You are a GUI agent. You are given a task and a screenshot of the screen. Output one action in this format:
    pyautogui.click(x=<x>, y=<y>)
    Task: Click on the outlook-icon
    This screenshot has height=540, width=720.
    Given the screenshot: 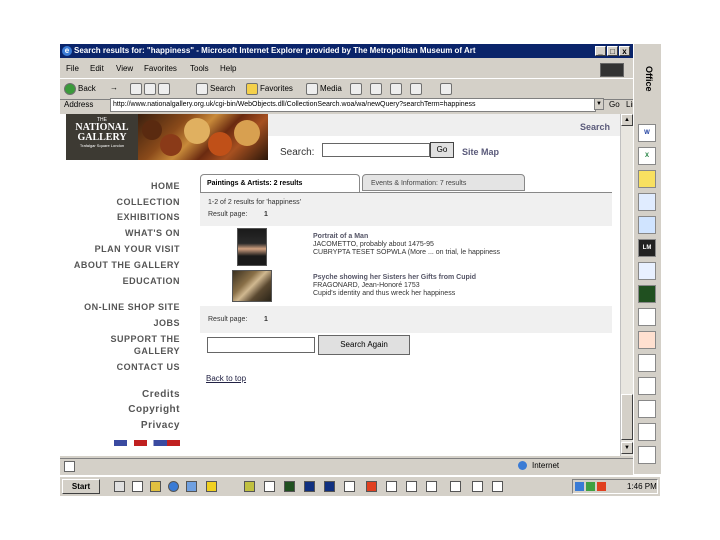 What is the action you would take?
    pyautogui.click(x=647, y=179)
    